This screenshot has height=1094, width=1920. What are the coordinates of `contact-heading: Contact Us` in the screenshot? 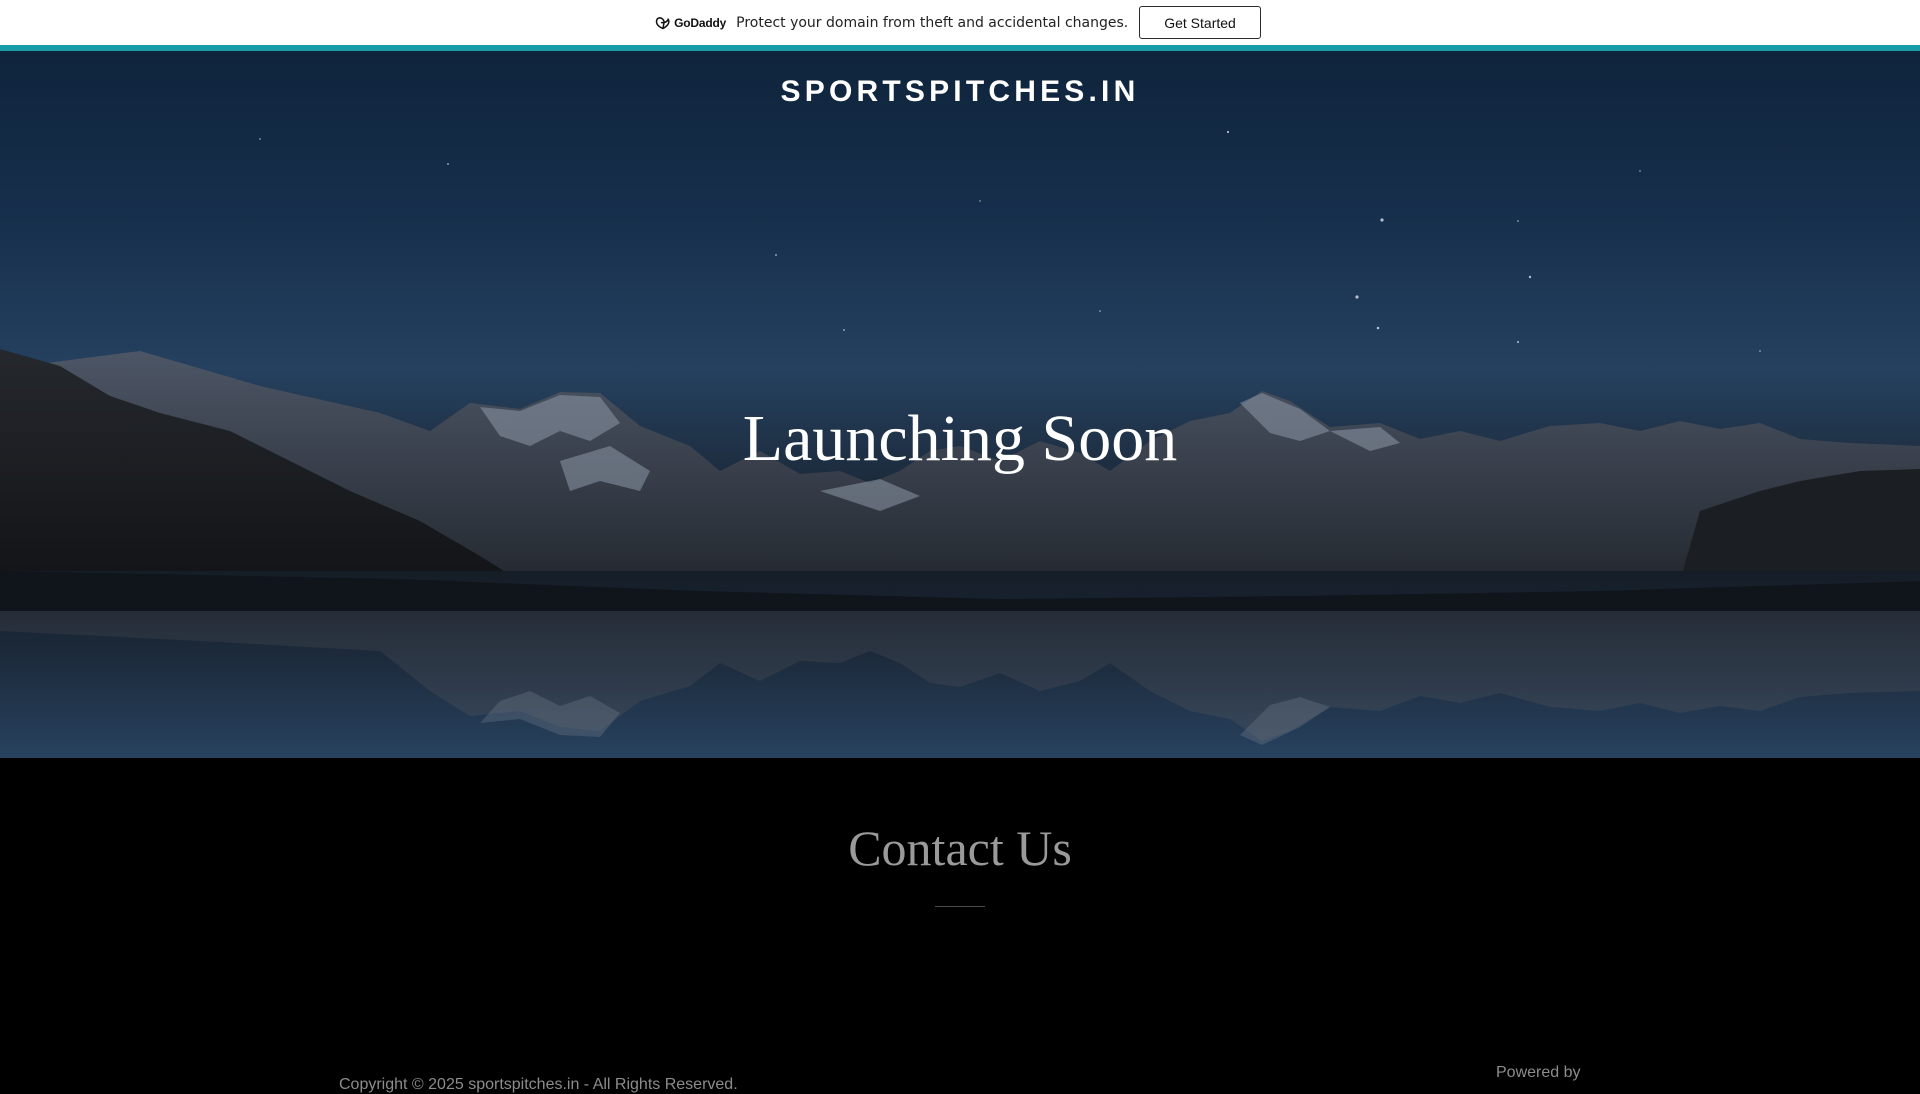 It's located at (960, 848).